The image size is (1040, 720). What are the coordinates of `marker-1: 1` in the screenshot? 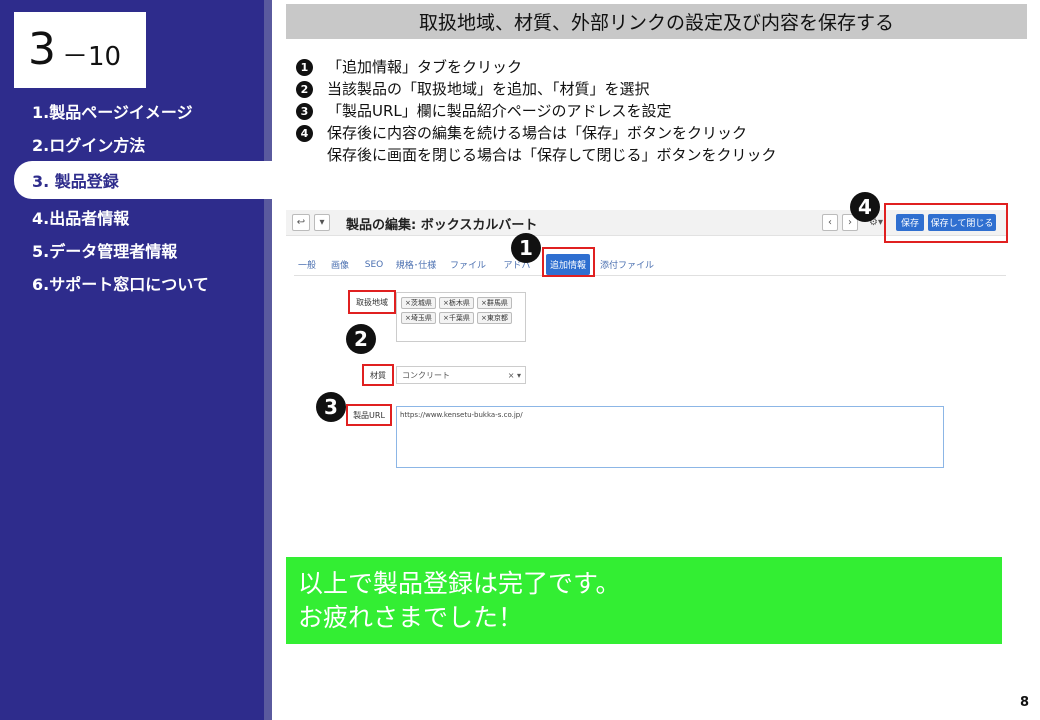 It's located at (526, 248).